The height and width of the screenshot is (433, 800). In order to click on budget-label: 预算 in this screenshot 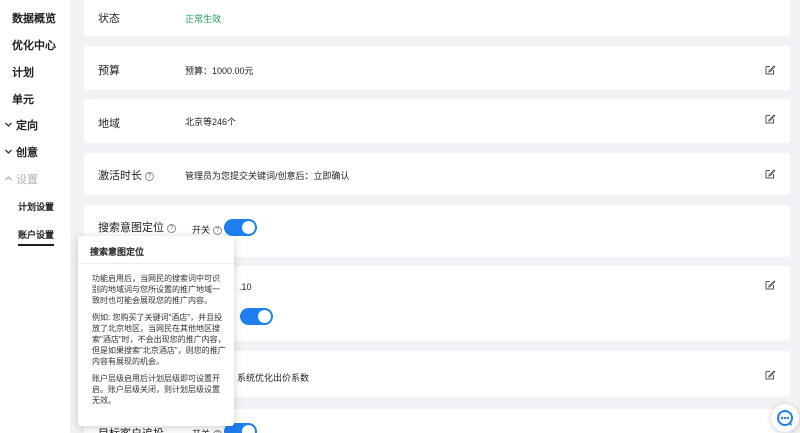, I will do `click(109, 71)`.